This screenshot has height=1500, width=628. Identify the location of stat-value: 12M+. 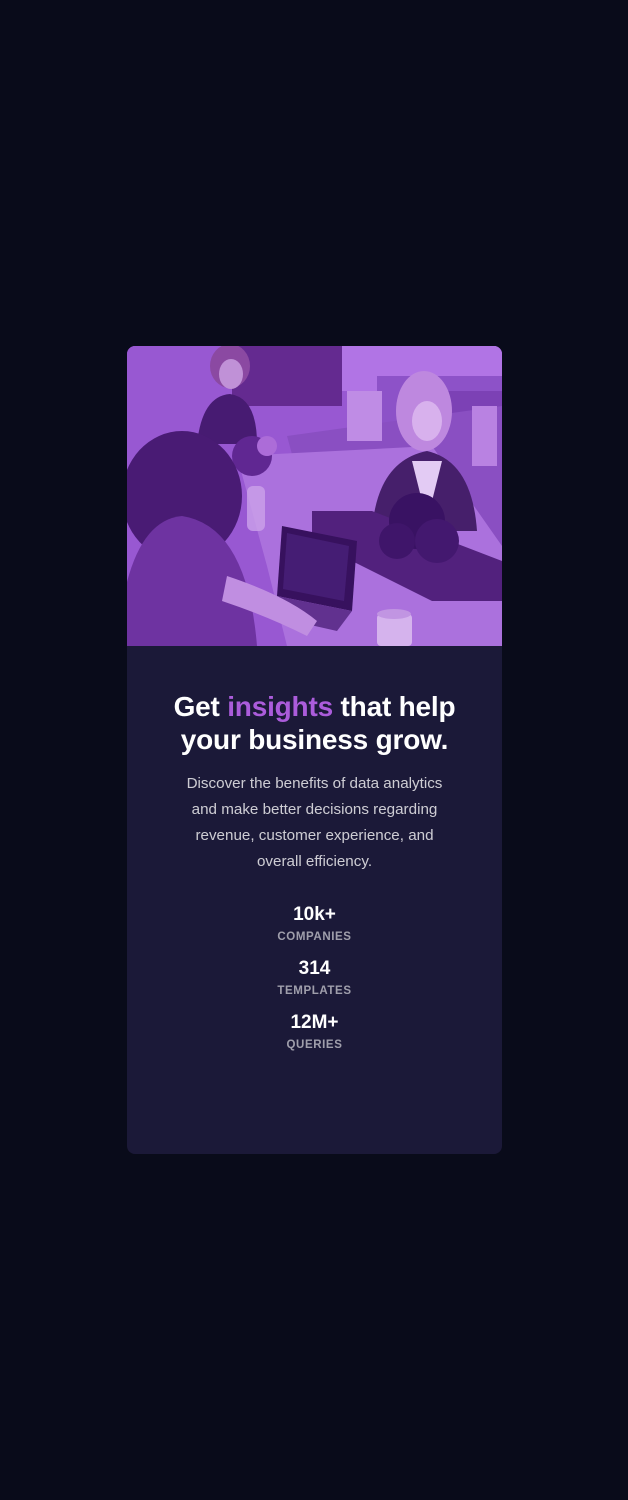
(314, 1022).